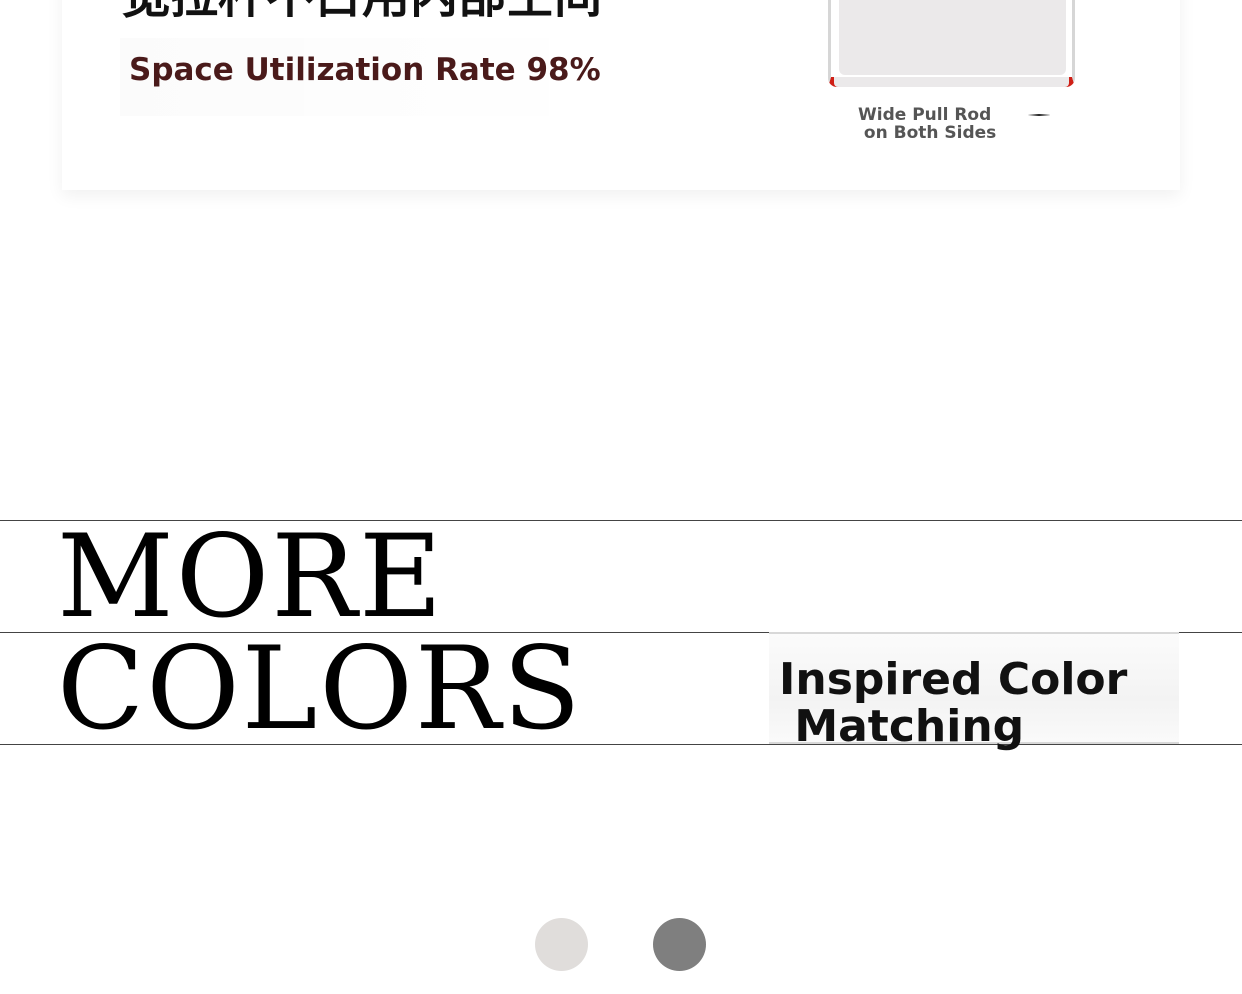 This screenshot has height=994, width=1242. What do you see at coordinates (561, 944) in the screenshot?
I see `color-swatch-light-gray` at bounding box center [561, 944].